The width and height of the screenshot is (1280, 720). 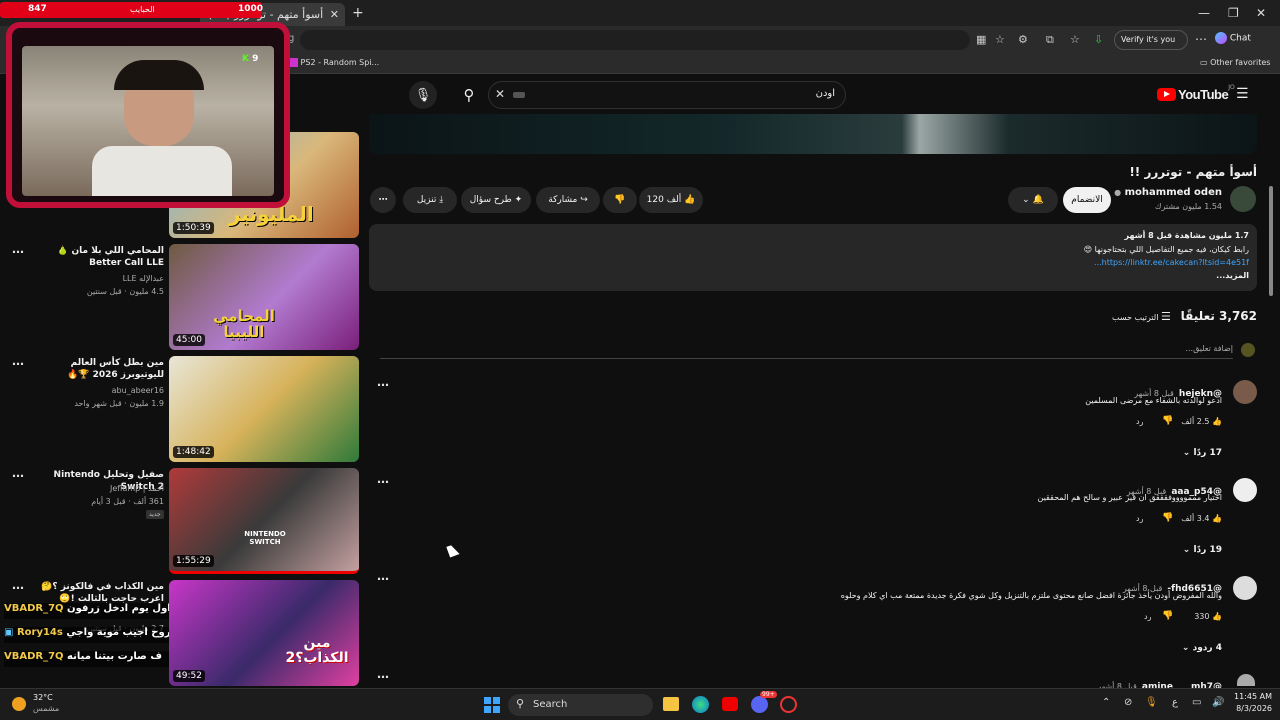 What do you see at coordinates (1252, 696) in the screenshot?
I see `clock-time: 11:45 AM` at bounding box center [1252, 696].